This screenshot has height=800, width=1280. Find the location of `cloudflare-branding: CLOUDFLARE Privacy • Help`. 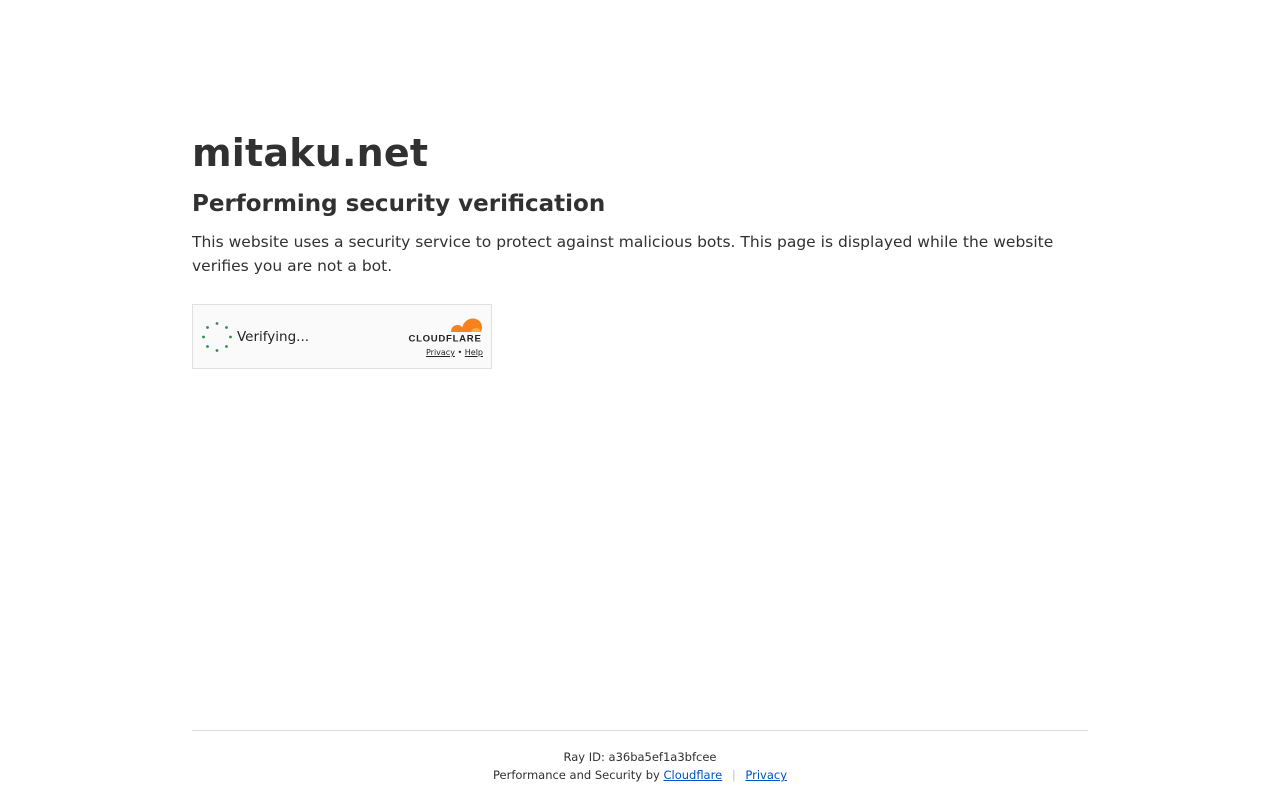

cloudflare-branding: CLOUDFLARE Privacy • Help is located at coordinates (443, 338).